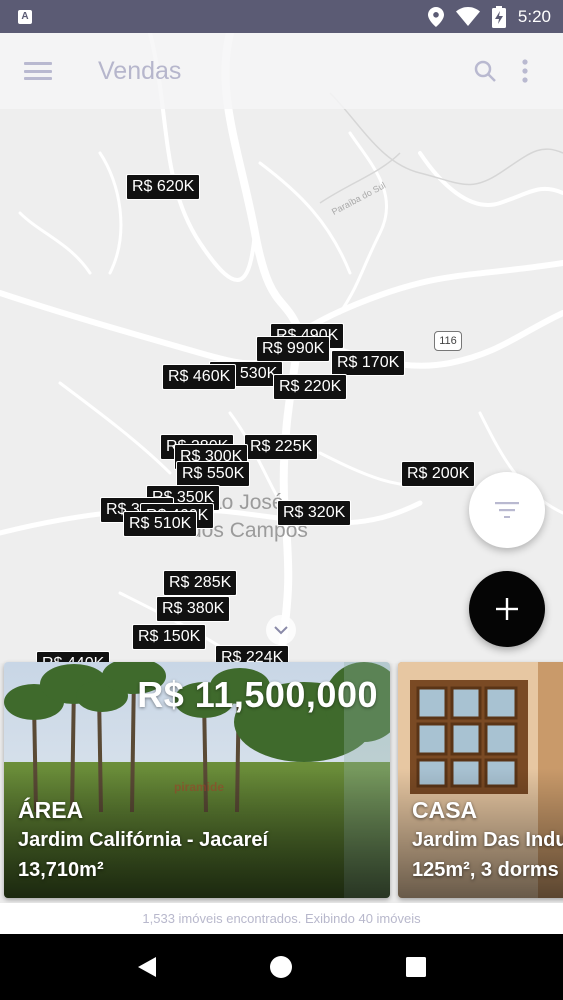 The height and width of the screenshot is (1000, 563). What do you see at coordinates (416, 967) in the screenshot?
I see `recents-icon` at bounding box center [416, 967].